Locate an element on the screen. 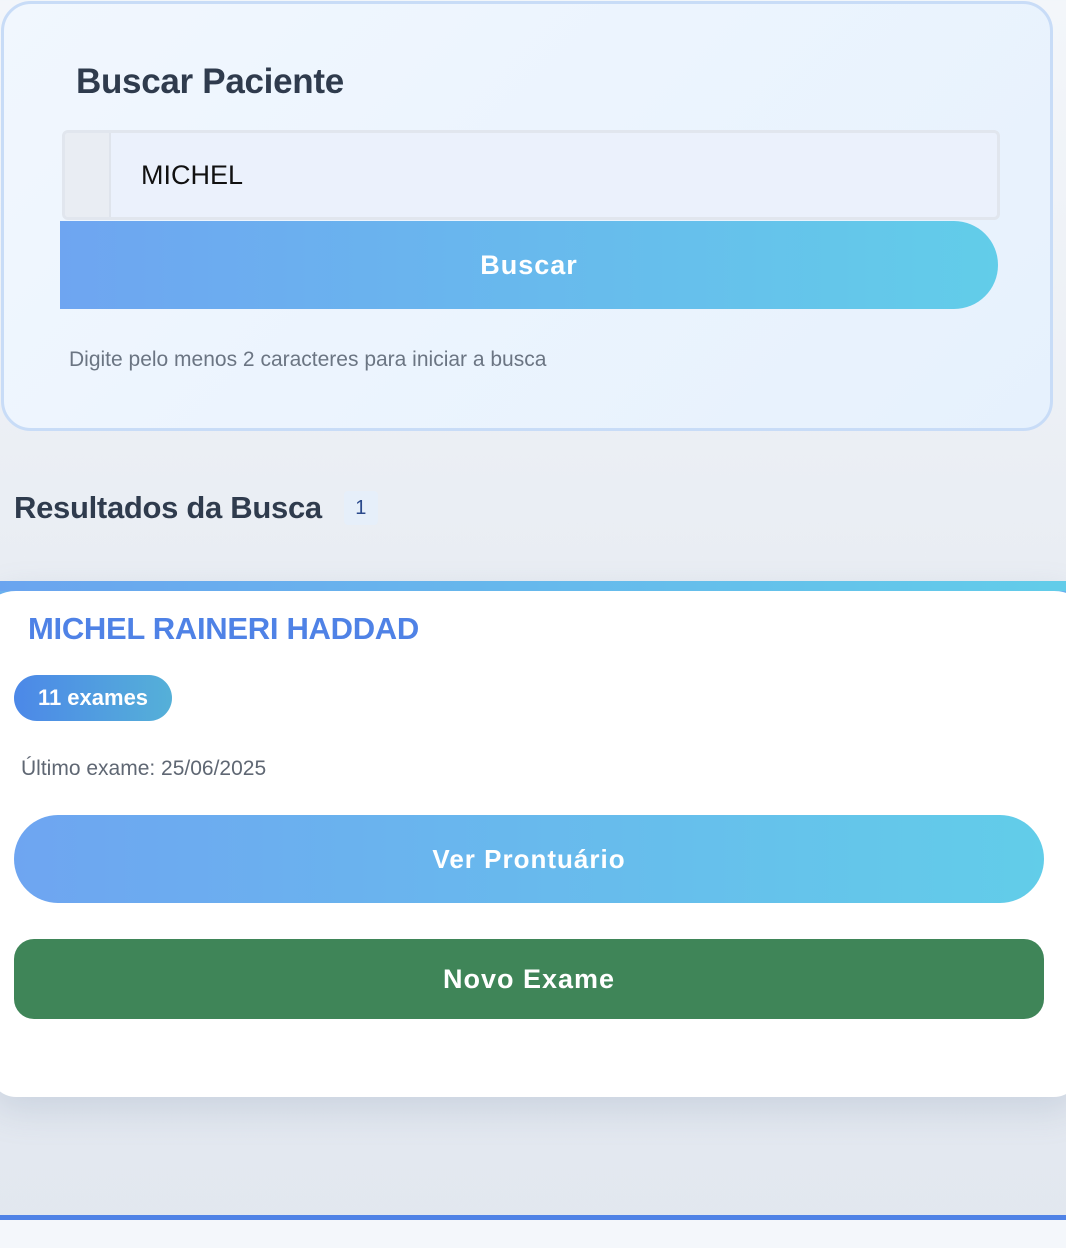 The height and width of the screenshot is (1248, 1066). search-field is located at coordinates (531, 175).